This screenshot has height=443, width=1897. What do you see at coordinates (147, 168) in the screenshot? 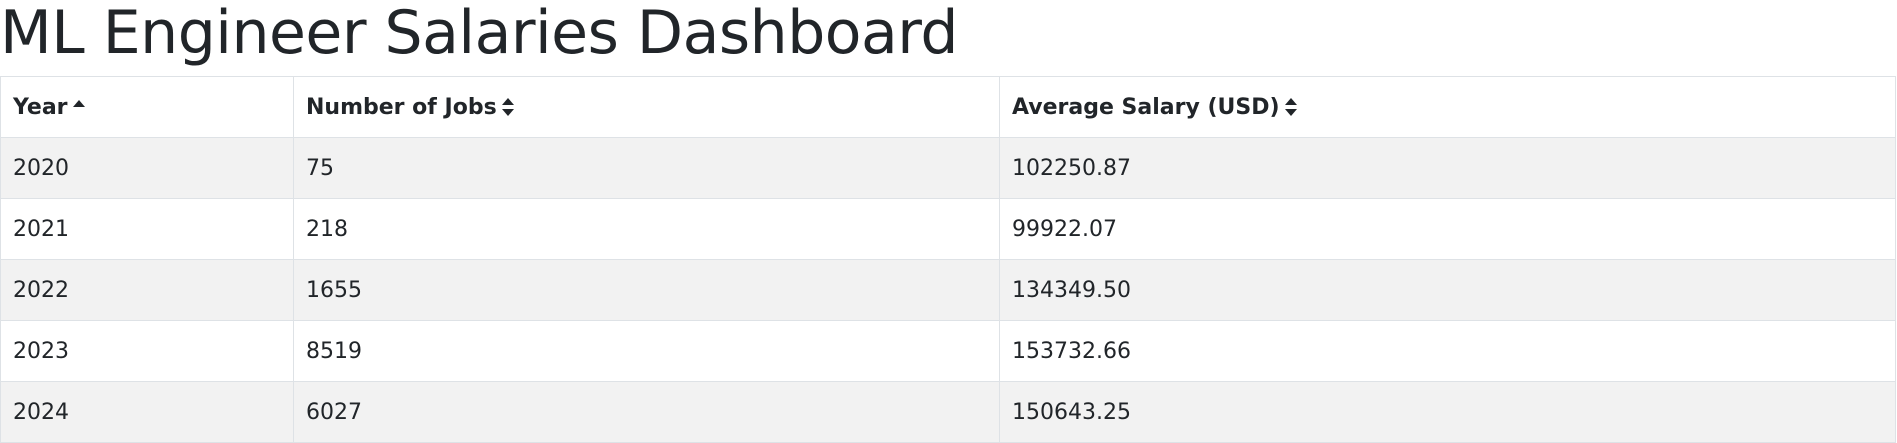
I see `cell-year: 2020` at bounding box center [147, 168].